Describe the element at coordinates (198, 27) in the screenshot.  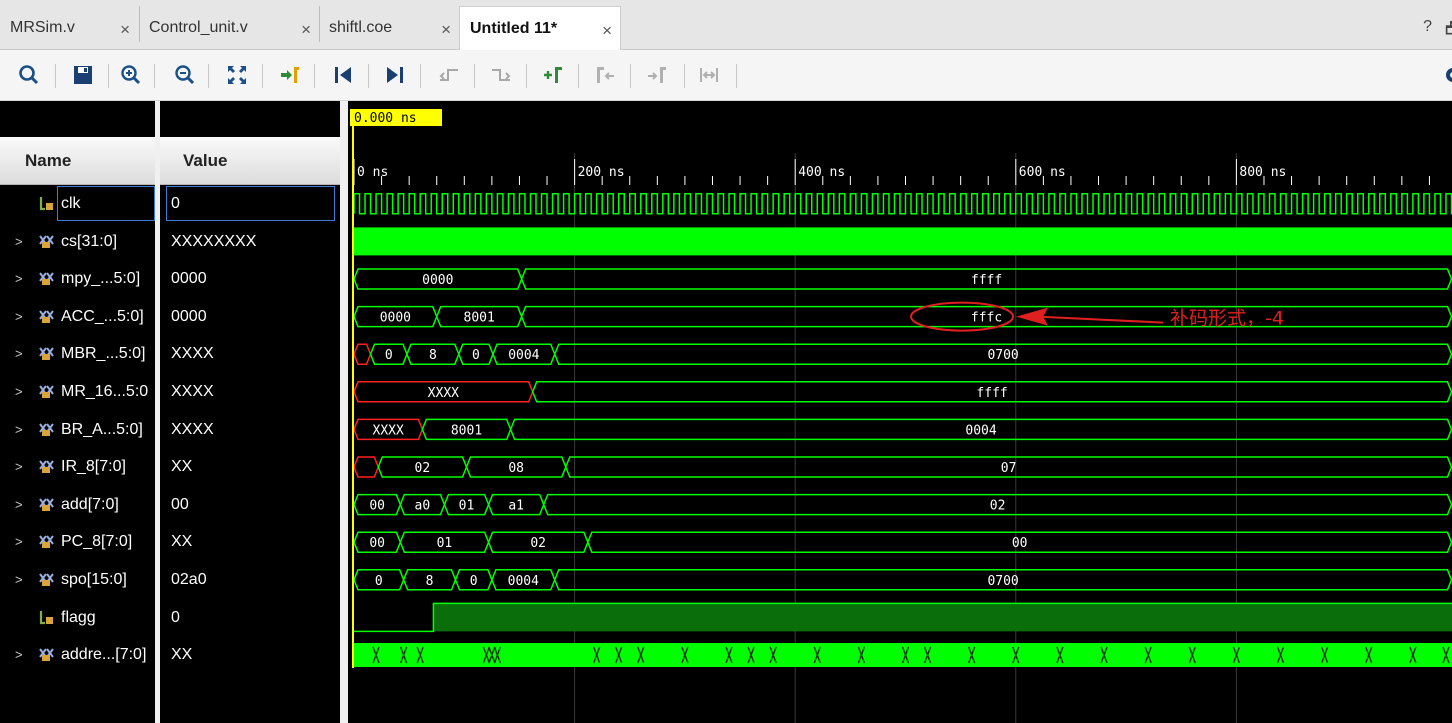
I see `tab-label: Control_unit.v` at that location.